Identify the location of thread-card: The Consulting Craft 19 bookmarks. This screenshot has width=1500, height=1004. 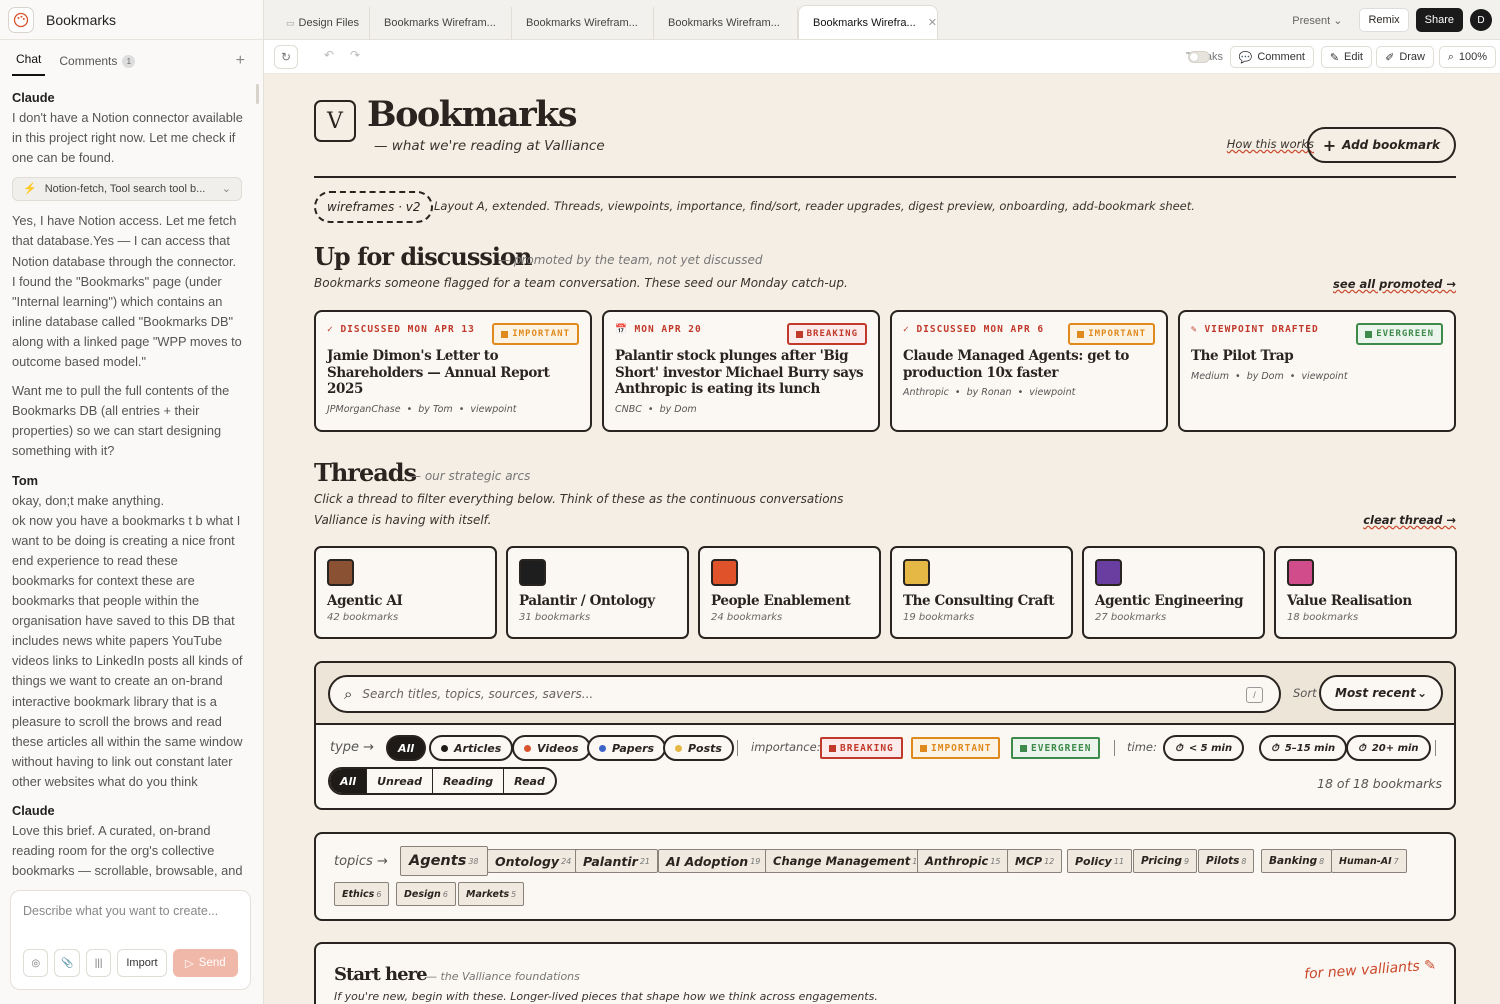
(981, 592).